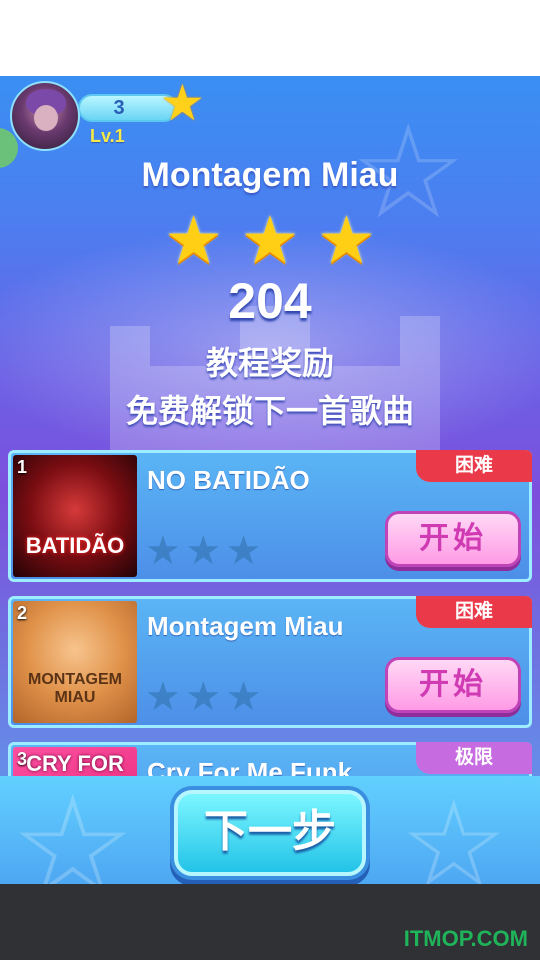 The height and width of the screenshot is (960, 540). Describe the element at coordinates (75, 516) in the screenshot. I see `song-cover: BATIDÃO` at that location.